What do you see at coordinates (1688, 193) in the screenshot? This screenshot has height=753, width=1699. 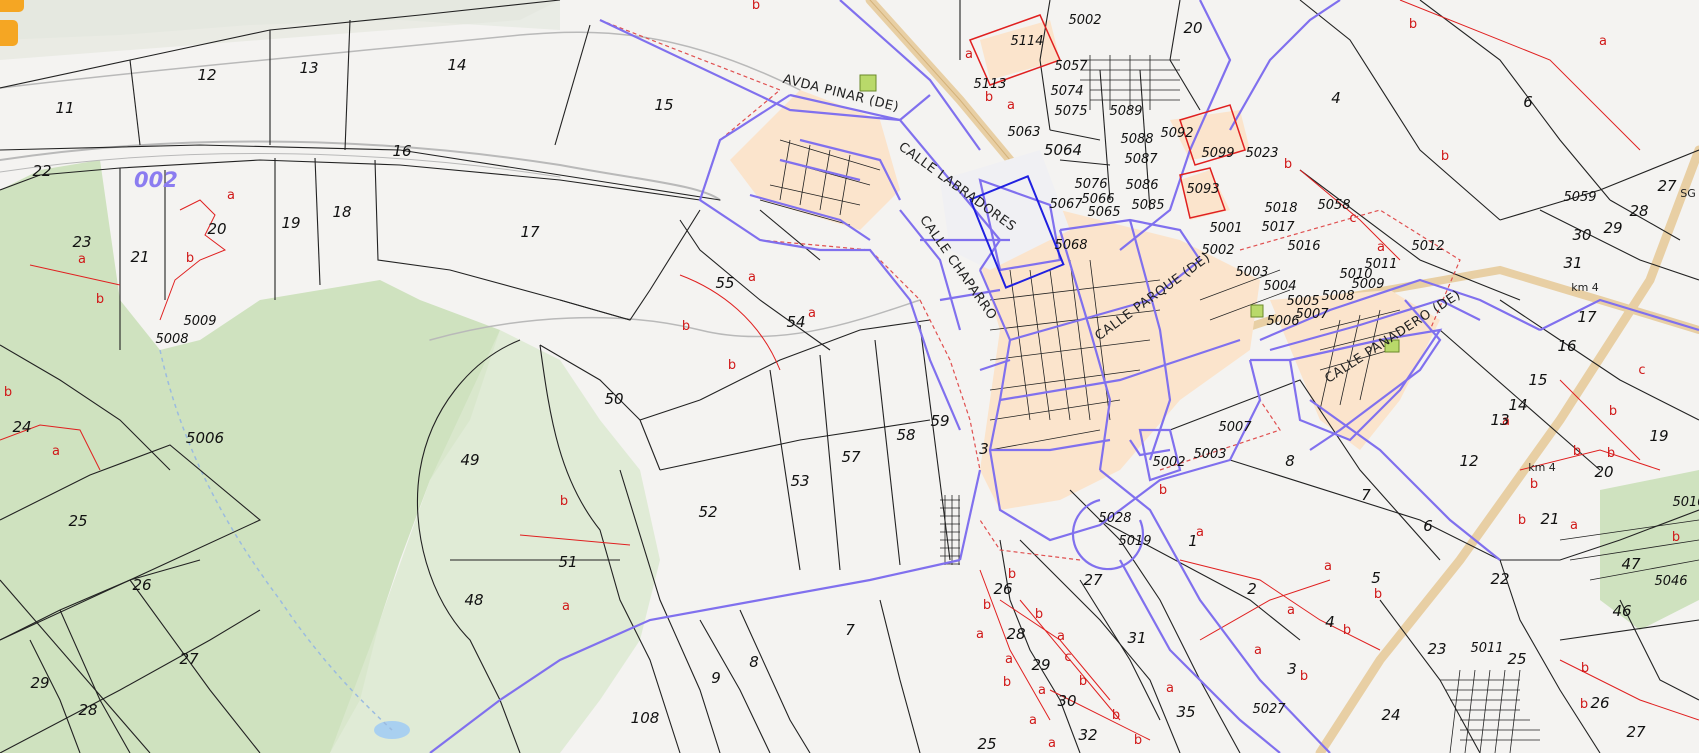 I see `street-label-sg: SG` at bounding box center [1688, 193].